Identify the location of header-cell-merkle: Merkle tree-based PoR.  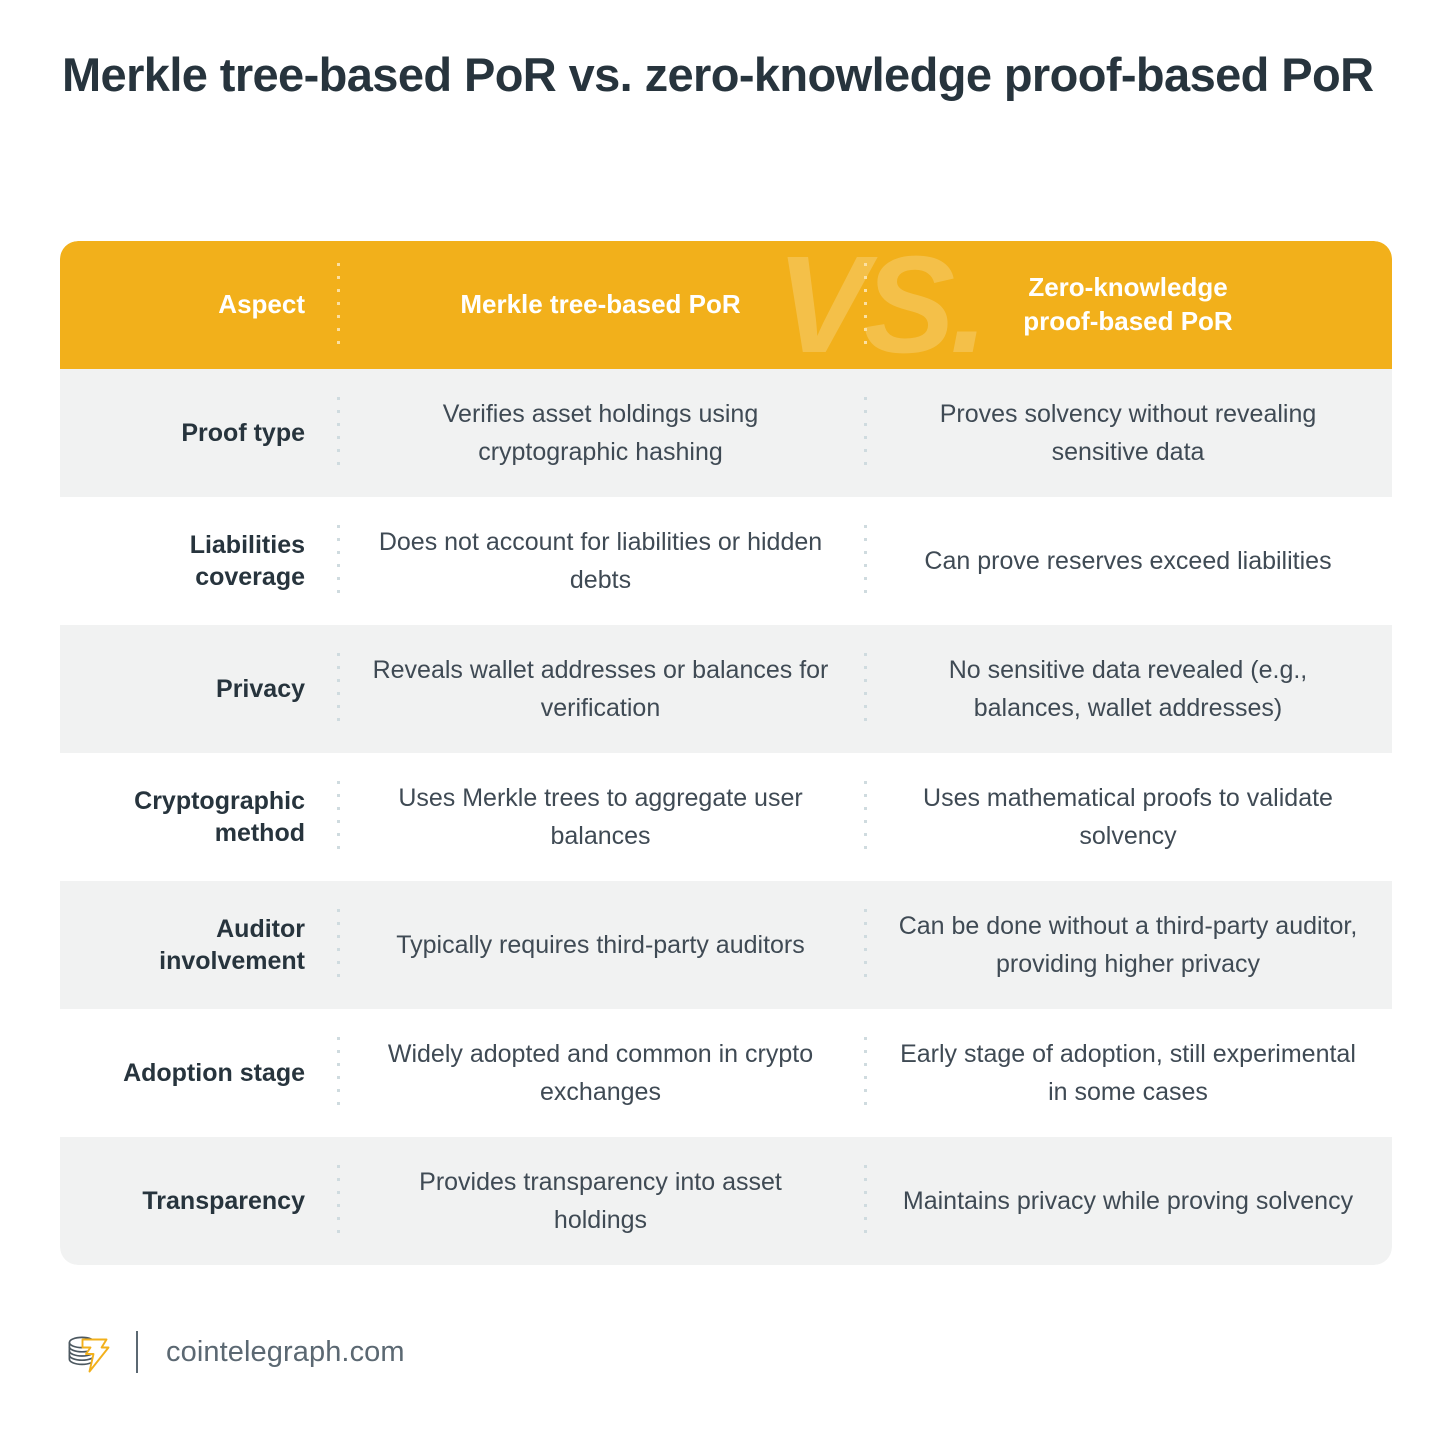
(600, 305).